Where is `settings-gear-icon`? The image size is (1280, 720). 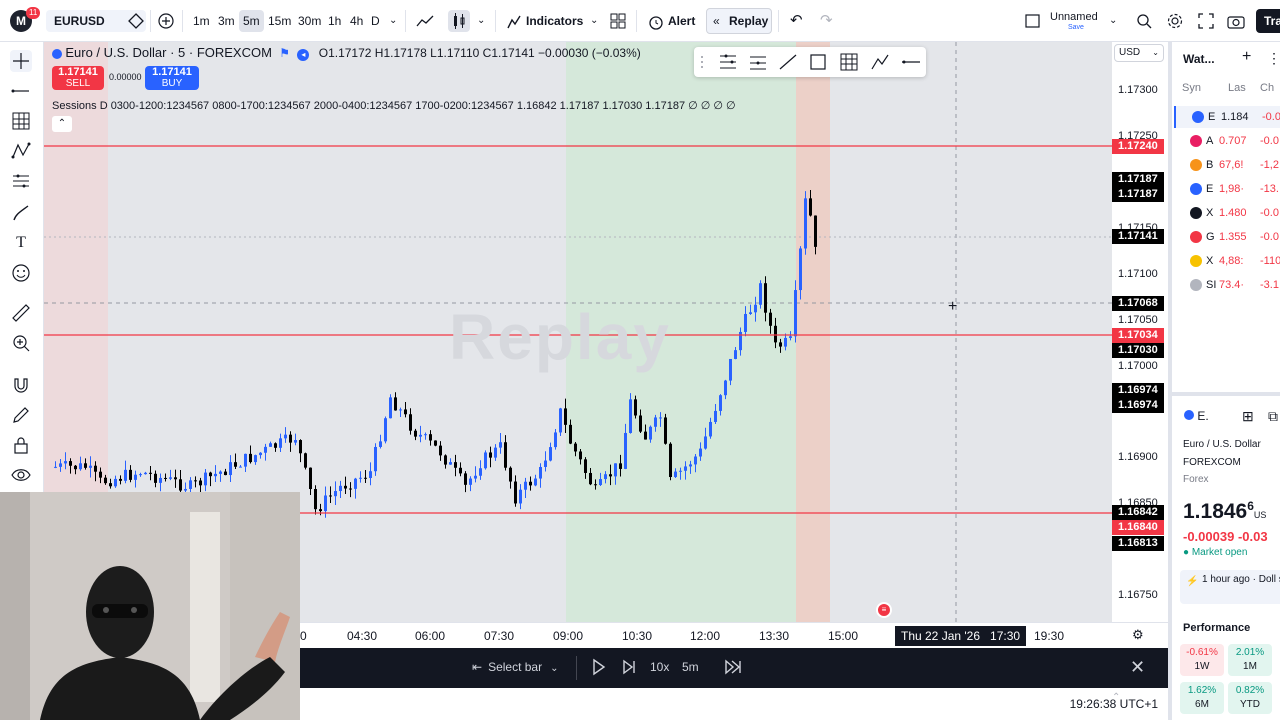
settings-gear-icon is located at coordinates (1175, 21).